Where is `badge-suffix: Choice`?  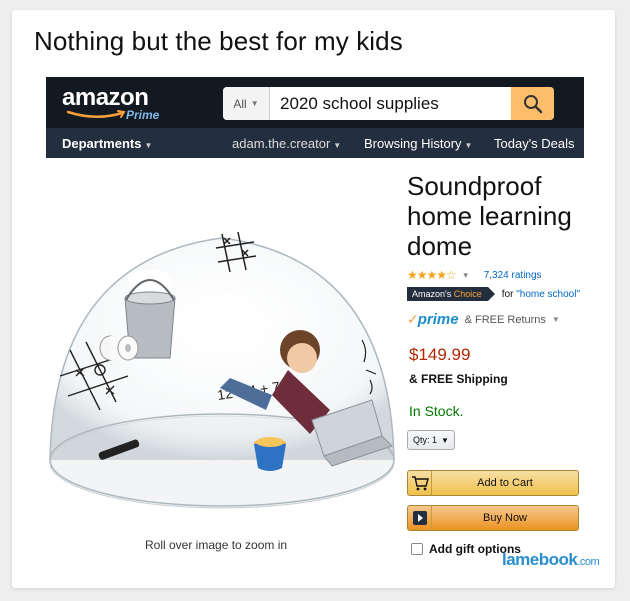 badge-suffix: Choice is located at coordinates (467, 294).